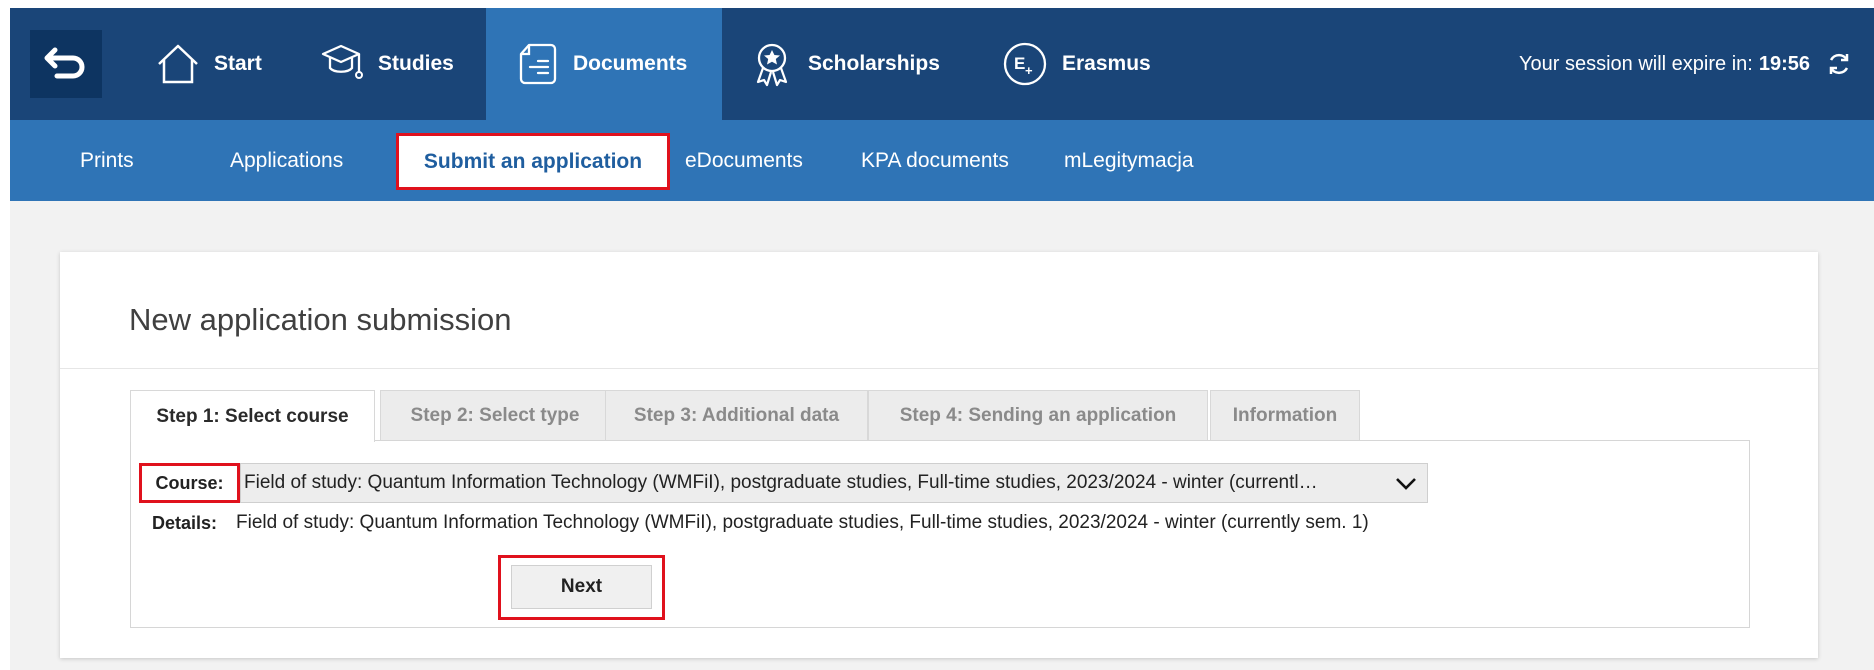  I want to click on nav-erasmus-label: Erasmus, so click(1106, 63).